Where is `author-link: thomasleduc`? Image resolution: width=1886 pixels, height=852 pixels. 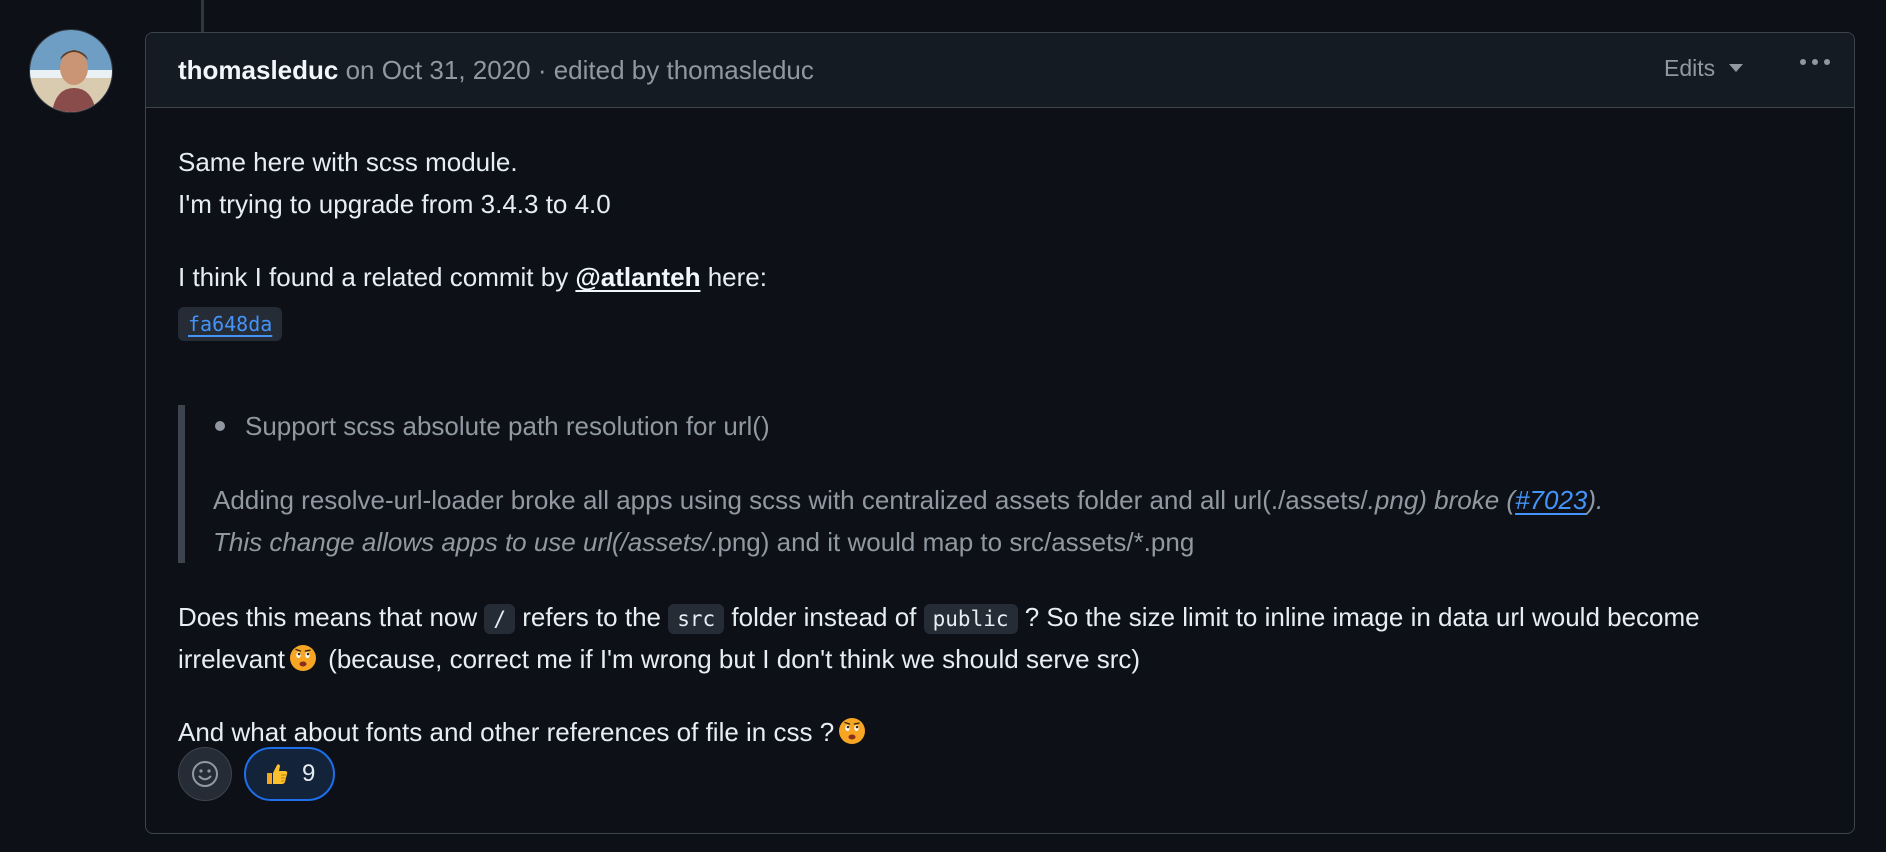 author-link: thomasleduc is located at coordinates (258, 70).